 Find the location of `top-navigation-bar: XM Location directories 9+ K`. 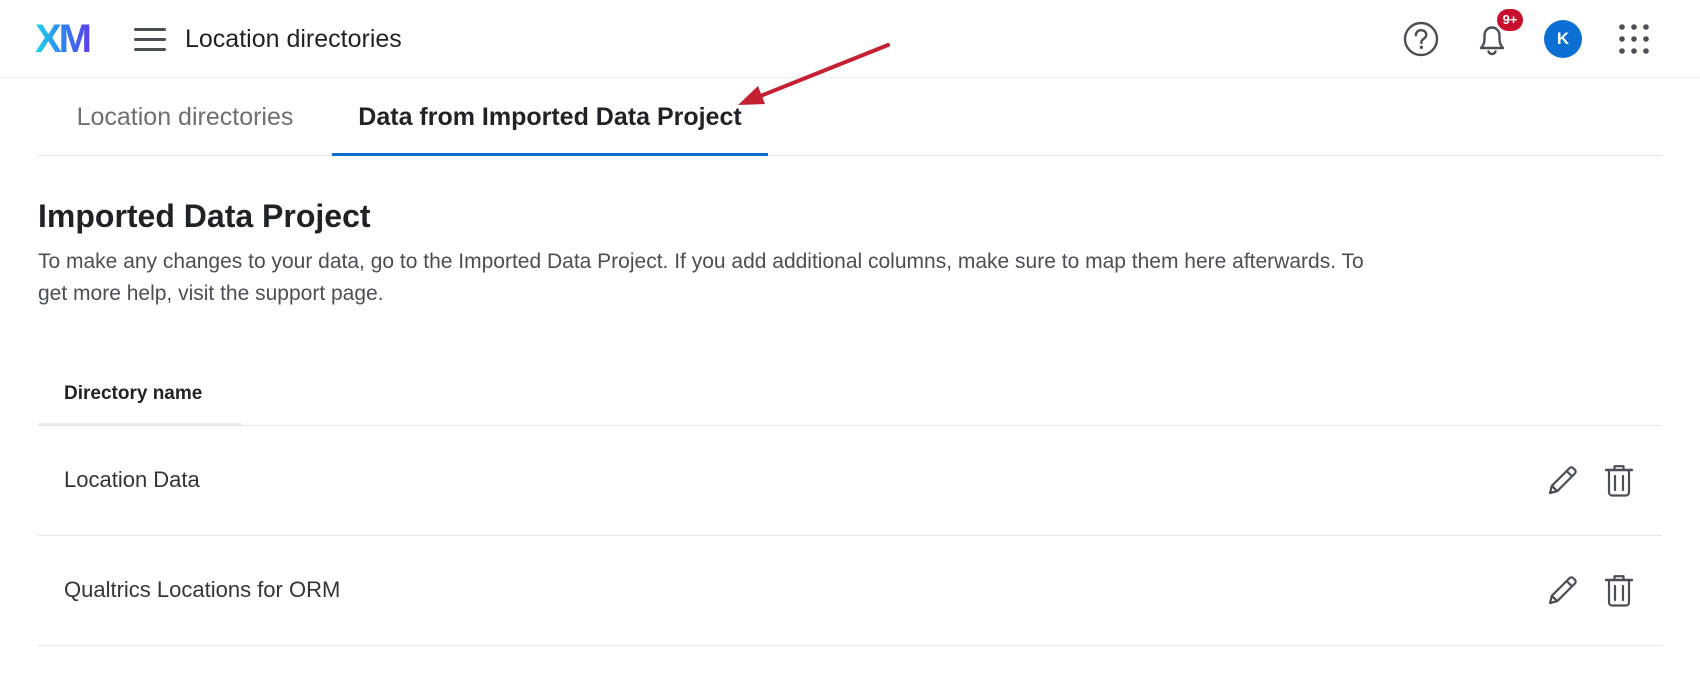

top-navigation-bar: XM Location directories 9+ K is located at coordinates (850, 39).